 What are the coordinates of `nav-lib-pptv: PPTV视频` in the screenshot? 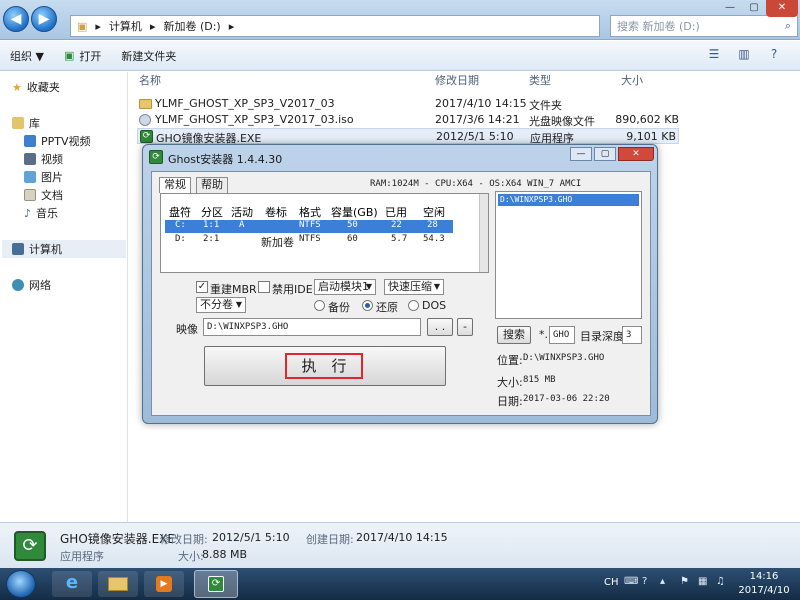 It's located at (57, 141).